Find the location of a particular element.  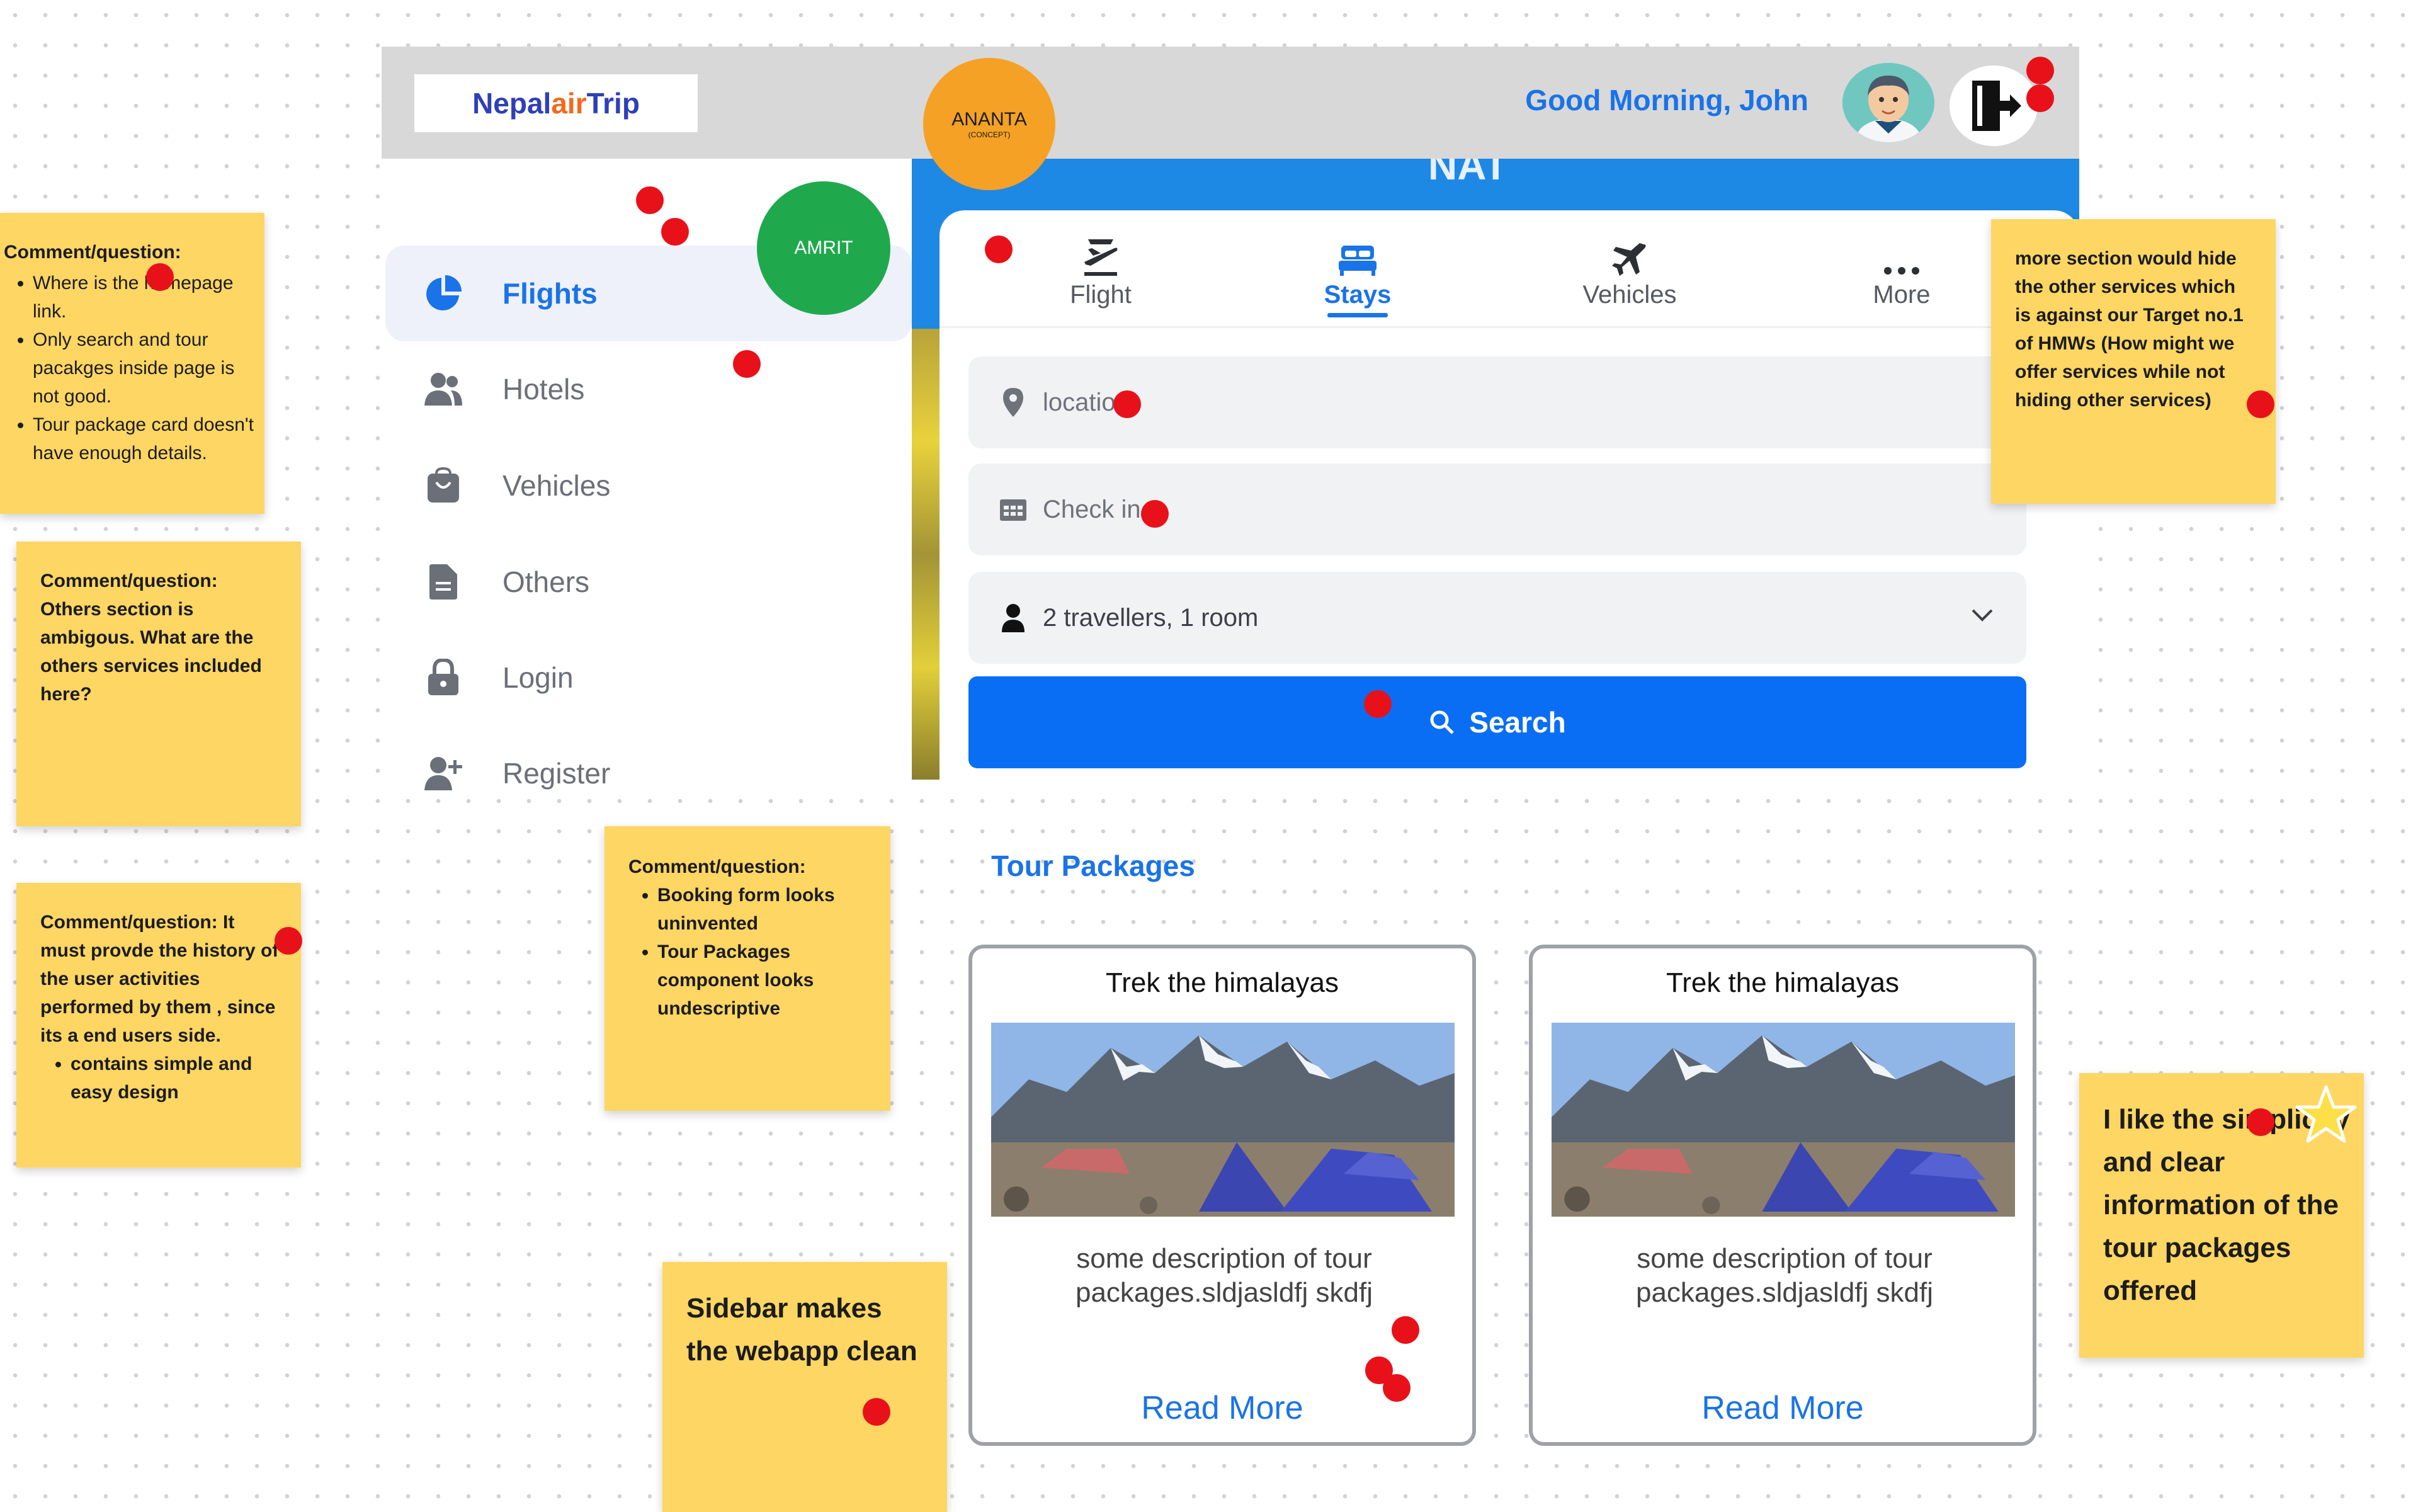

brand-part-2: air is located at coordinates (569, 104).